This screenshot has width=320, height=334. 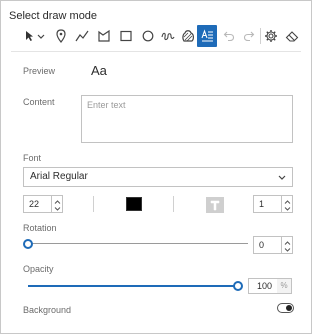 I want to click on font-size-down-button, so click(x=57, y=207).